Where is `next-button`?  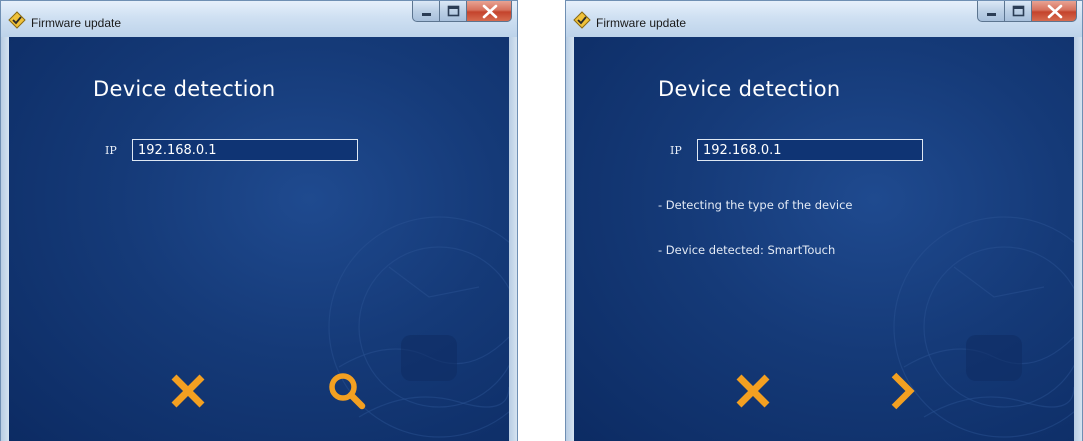
next-button is located at coordinates (902, 391).